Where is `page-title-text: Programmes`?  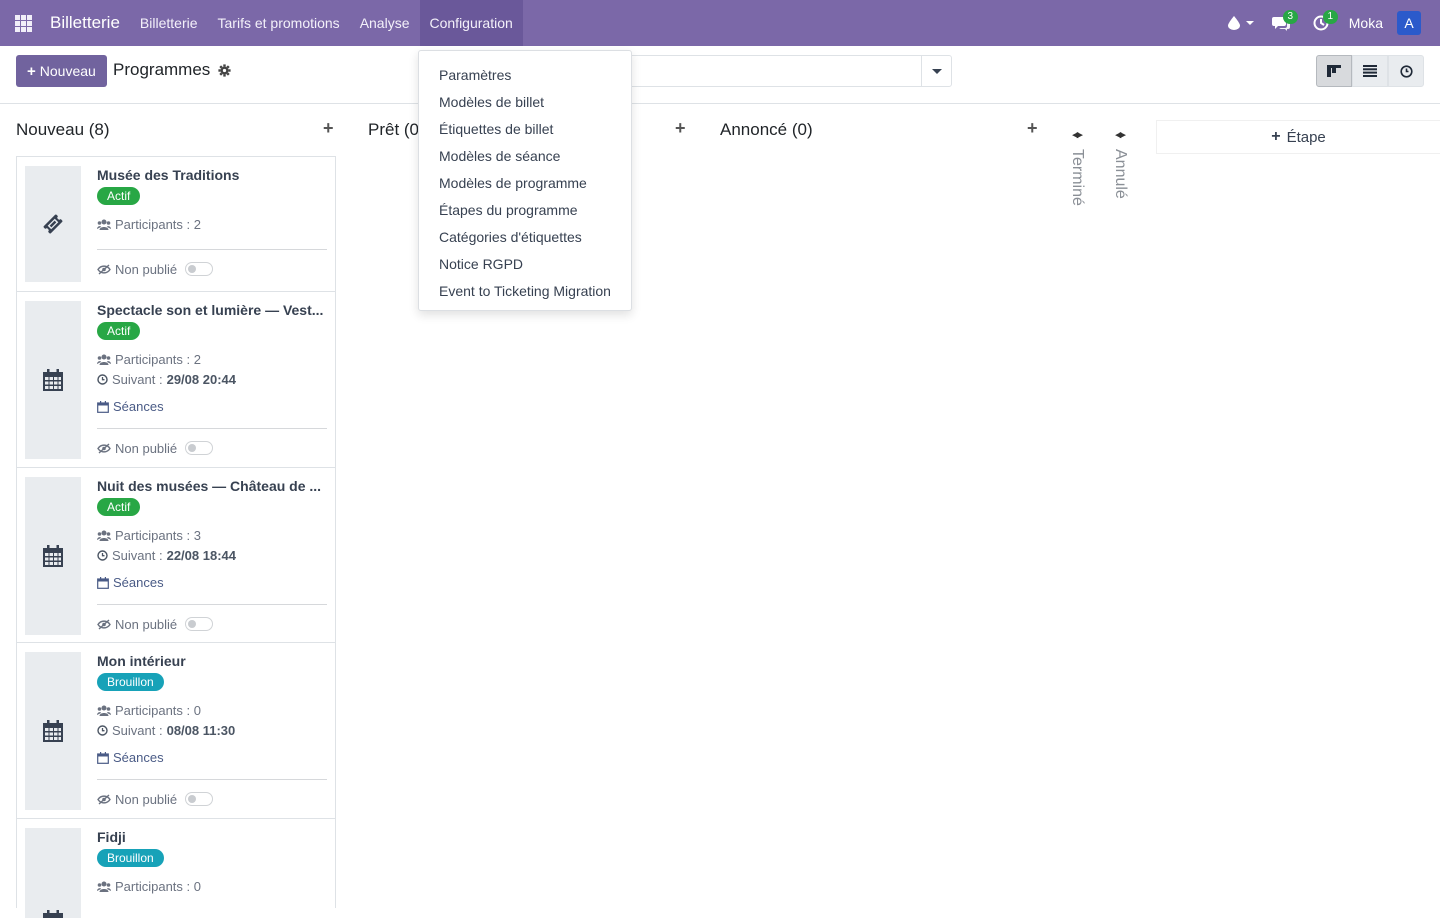
page-title-text: Programmes is located at coordinates (162, 69).